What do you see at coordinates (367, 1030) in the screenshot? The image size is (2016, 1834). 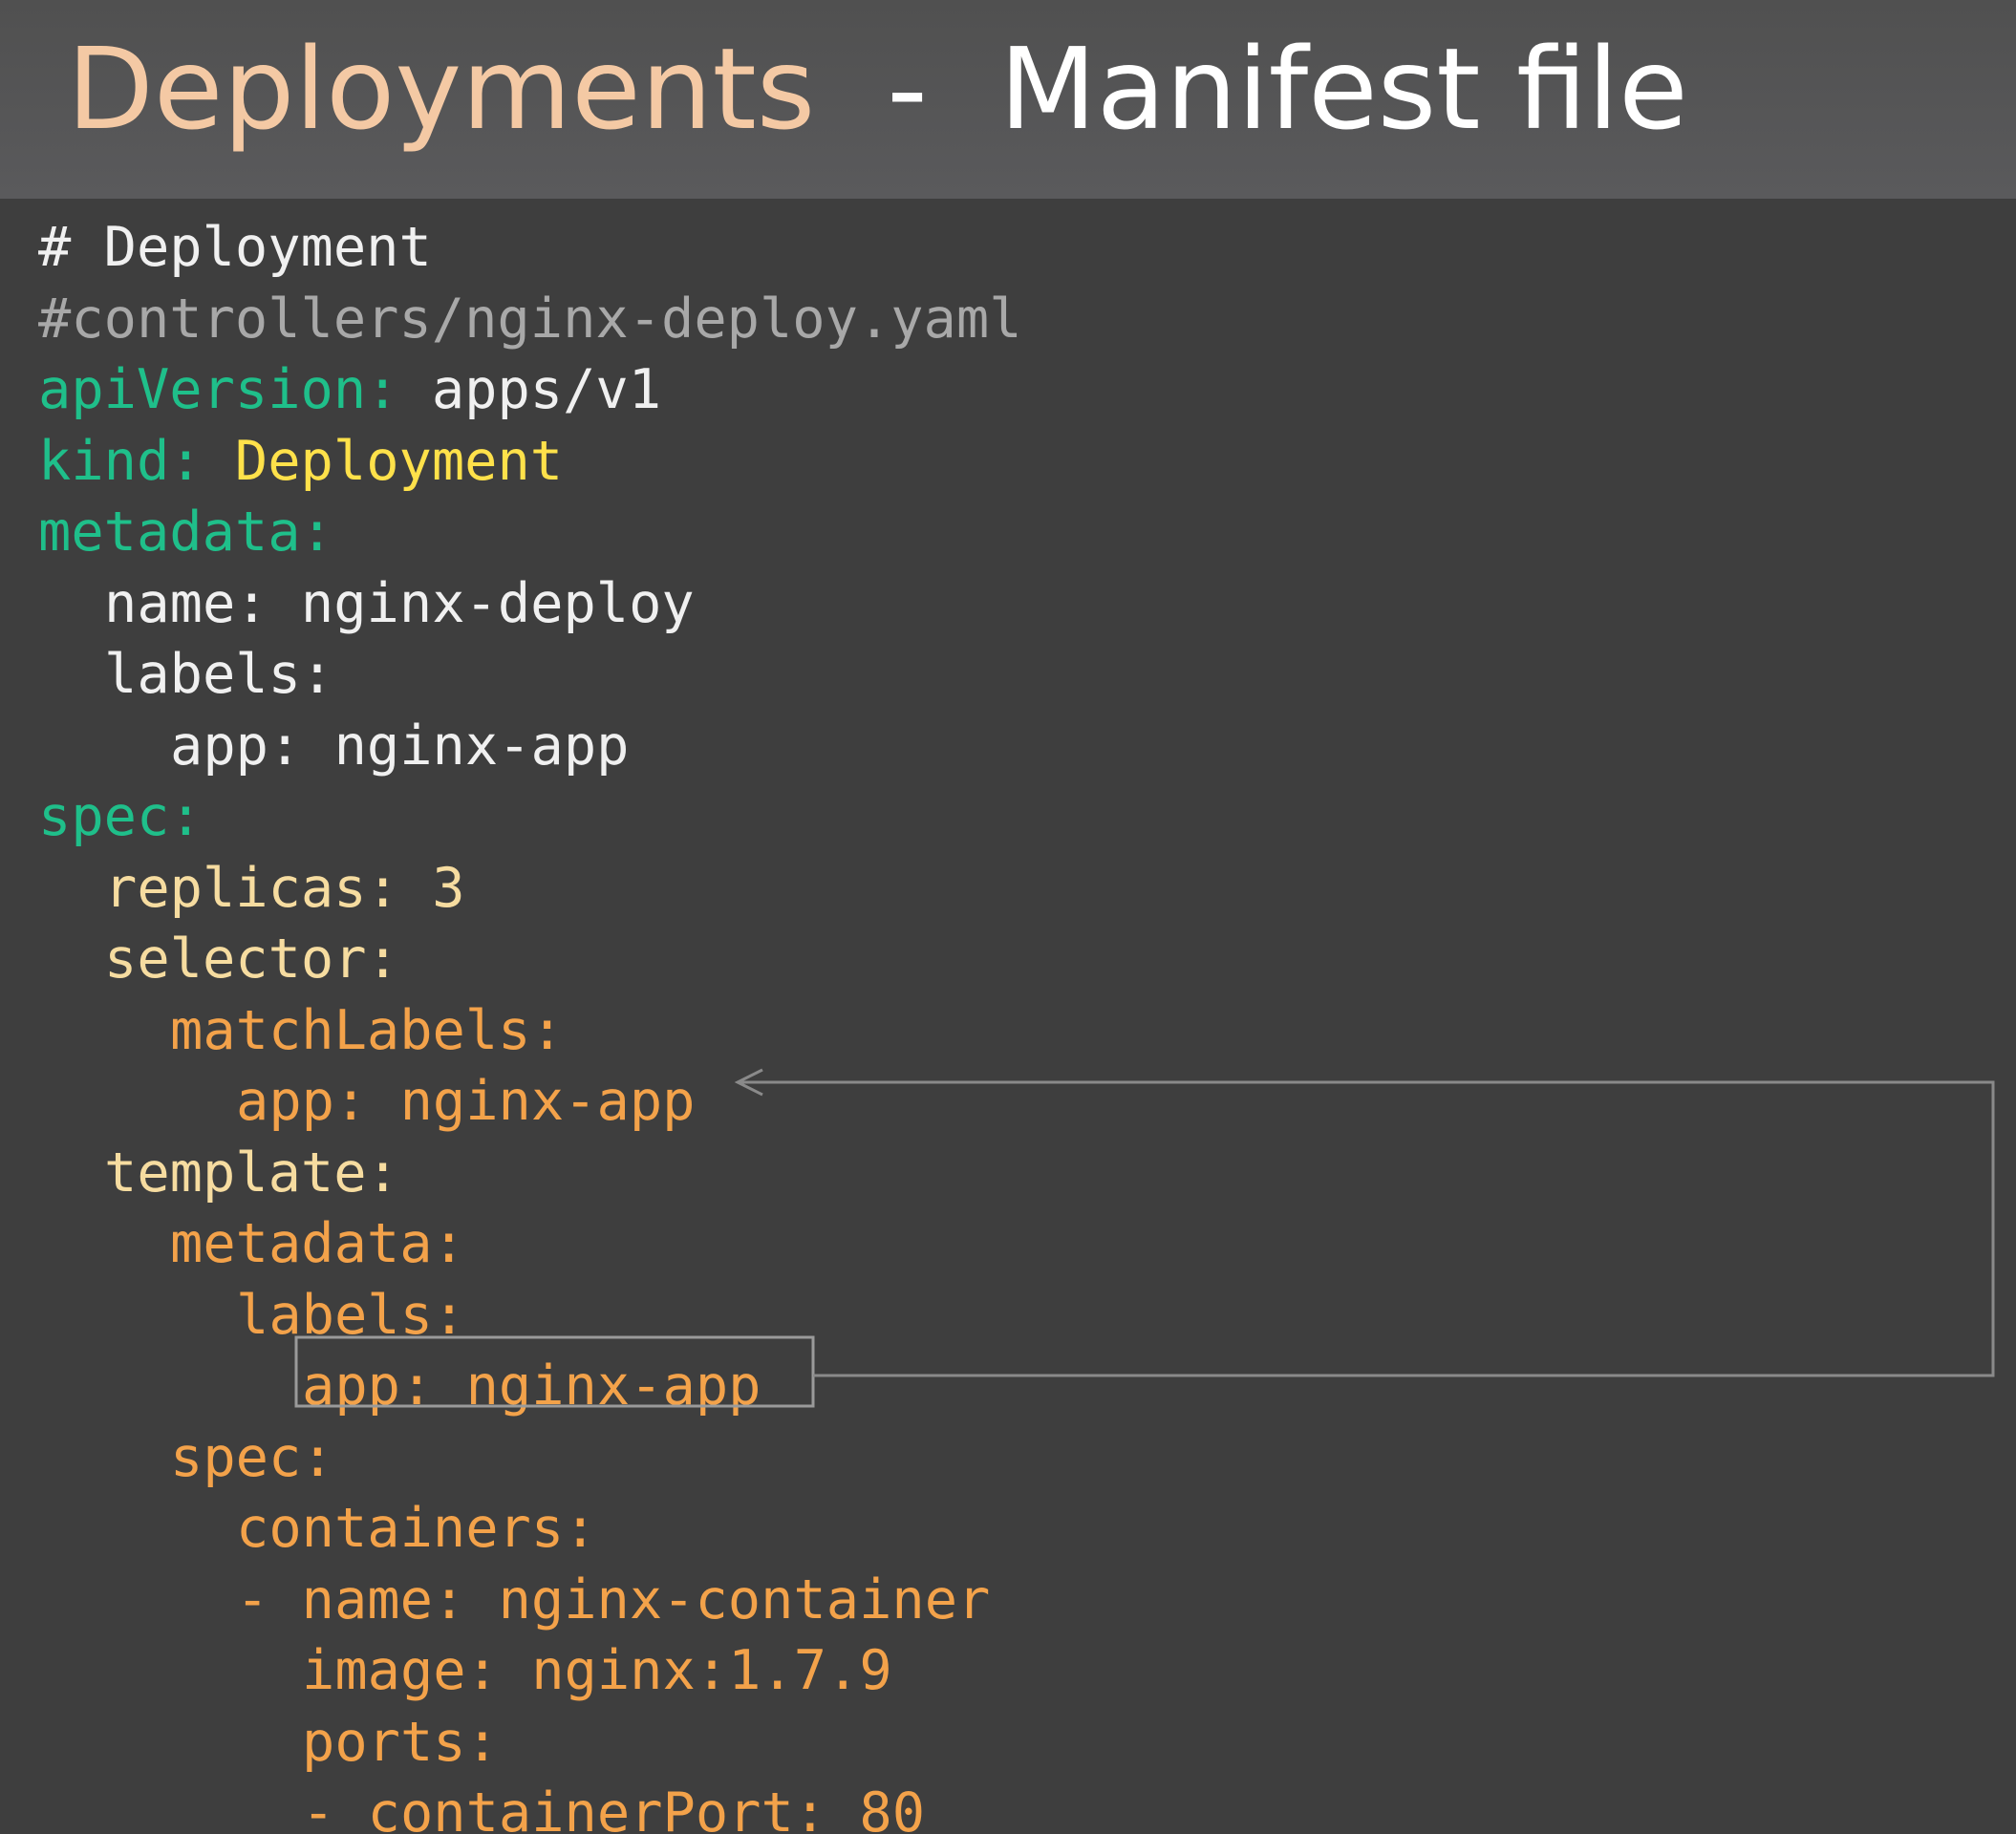 I see `match-labels-key: matchLabels:` at bounding box center [367, 1030].